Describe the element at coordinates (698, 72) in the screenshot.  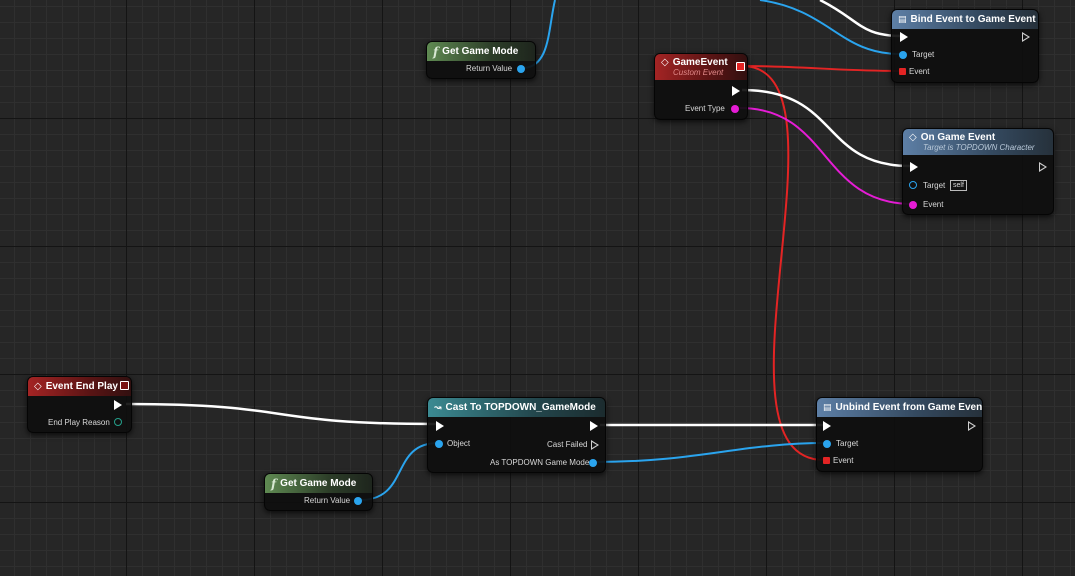
I see `node-subtitle: Custom Event` at that location.